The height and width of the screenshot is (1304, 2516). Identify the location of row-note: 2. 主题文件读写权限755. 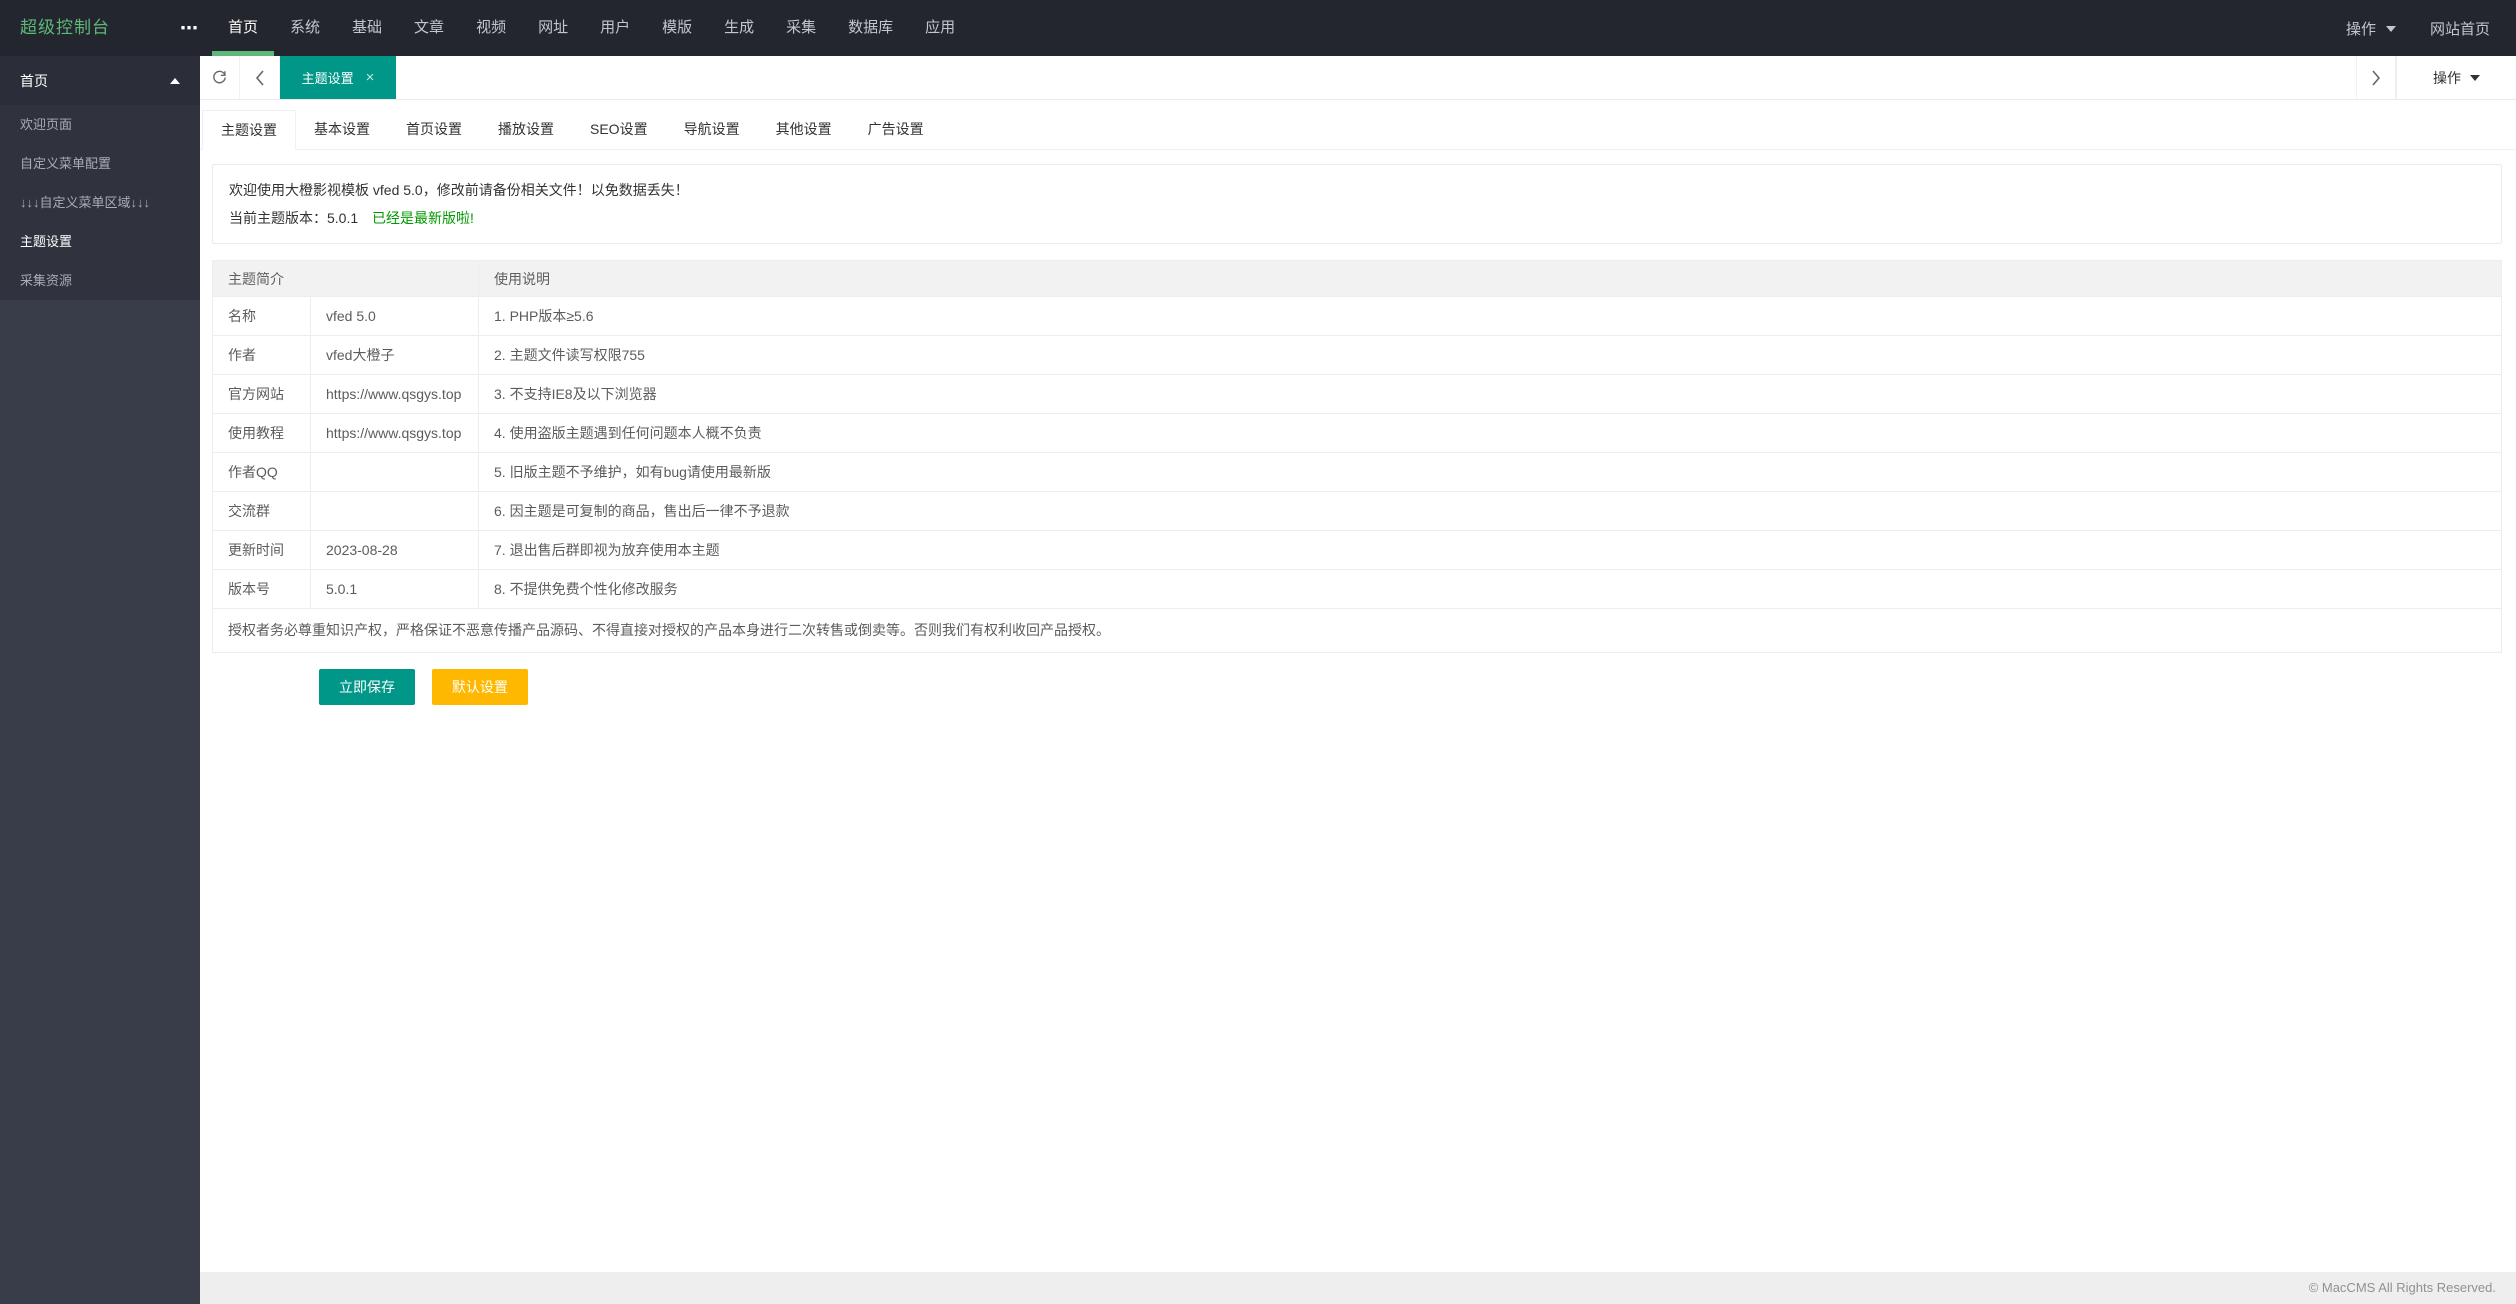
(1490, 355).